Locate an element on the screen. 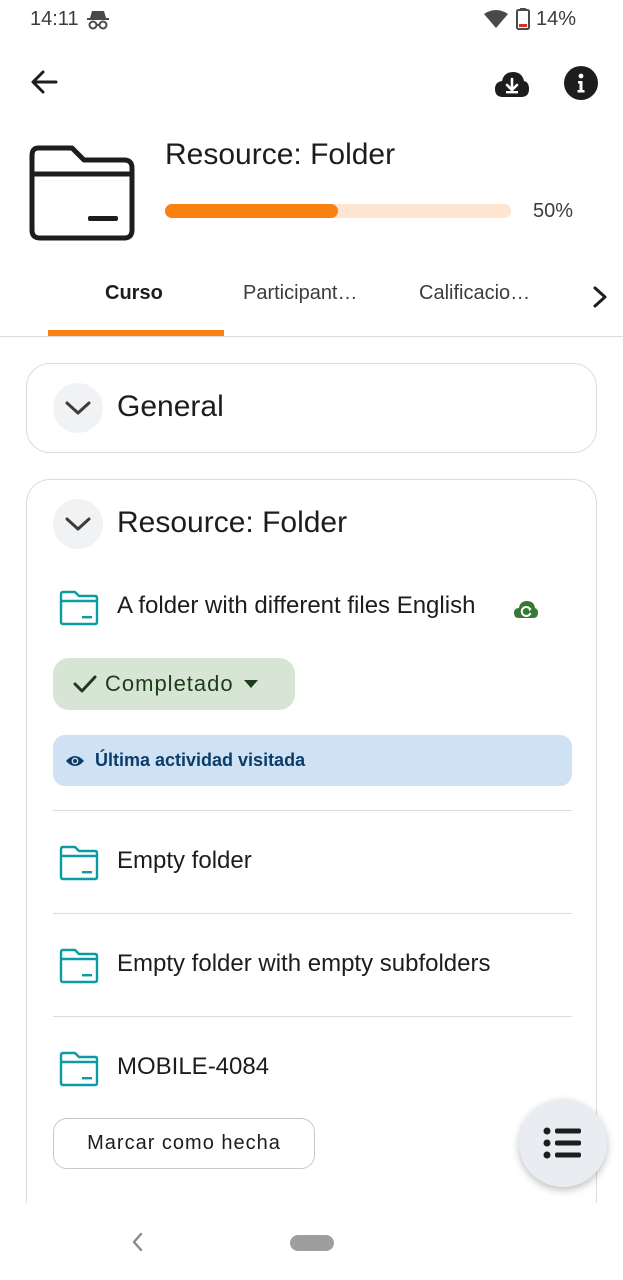  collapse-general-button is located at coordinates (78, 408).